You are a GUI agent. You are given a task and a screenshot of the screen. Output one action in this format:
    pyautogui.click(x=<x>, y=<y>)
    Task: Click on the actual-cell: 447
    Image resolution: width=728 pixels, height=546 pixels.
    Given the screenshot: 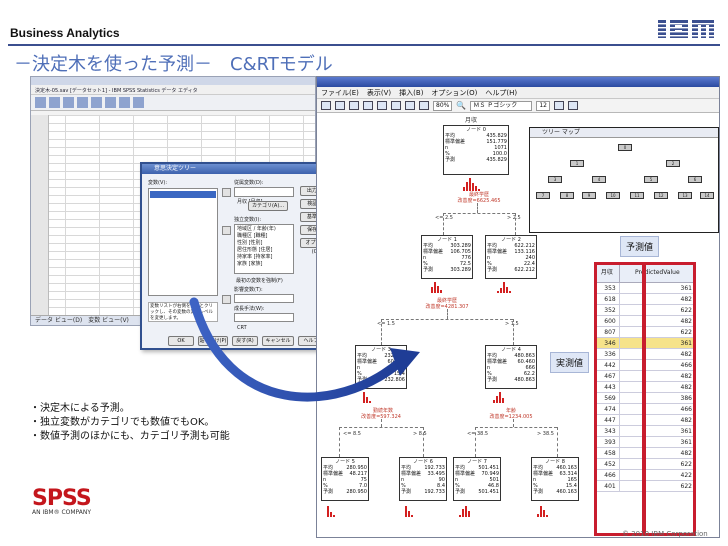 What is the action you would take?
    pyautogui.click(x=607, y=420)
    